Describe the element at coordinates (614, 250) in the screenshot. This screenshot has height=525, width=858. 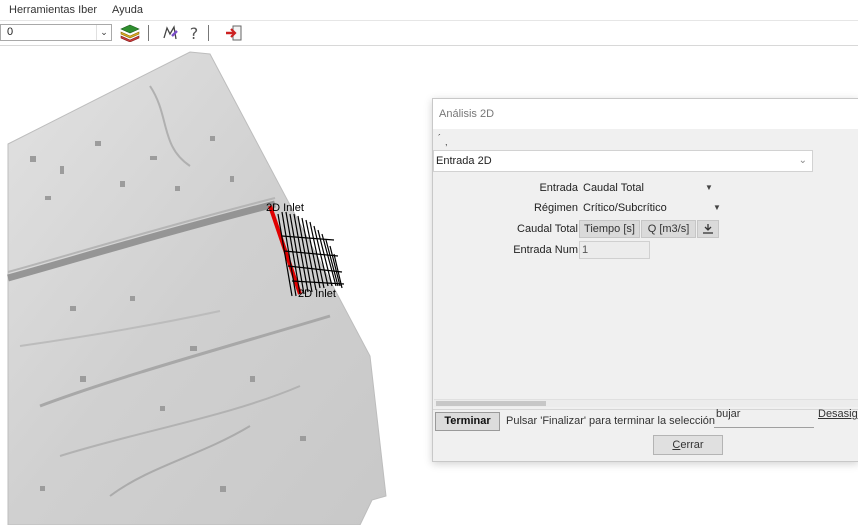
I see `entrada-num-field: 1` at that location.